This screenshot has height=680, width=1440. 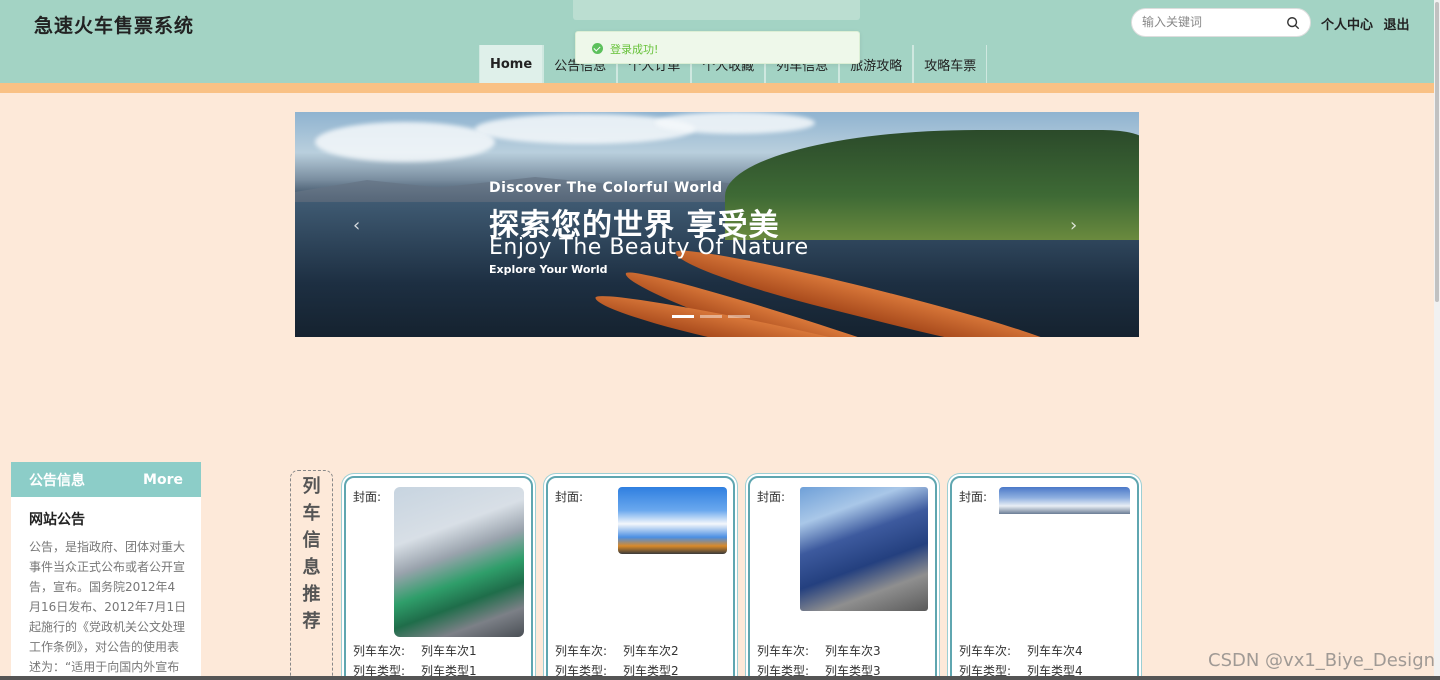 I want to click on bottom-edge-bar, so click(x=720, y=678).